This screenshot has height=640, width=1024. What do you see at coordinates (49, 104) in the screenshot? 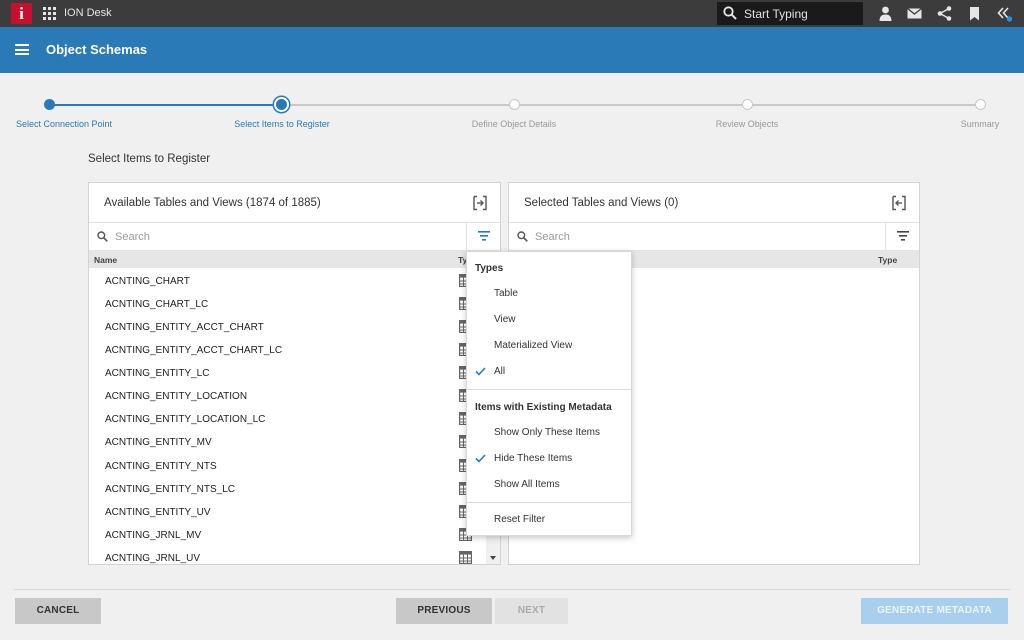
I see `step-dot-select-connection-point` at bounding box center [49, 104].